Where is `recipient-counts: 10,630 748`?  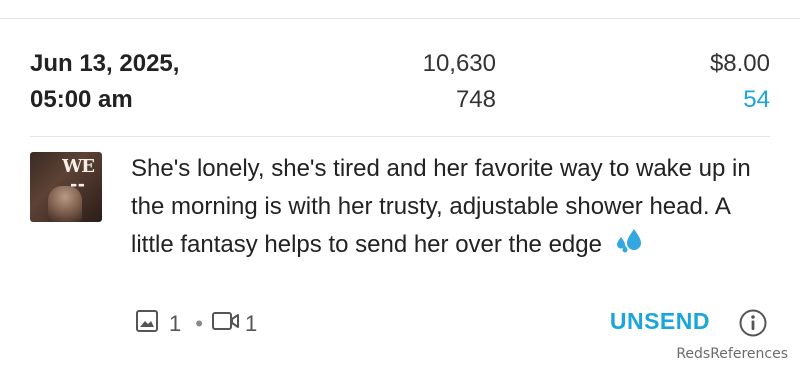
recipient-counts: 10,630 748 is located at coordinates (459, 82).